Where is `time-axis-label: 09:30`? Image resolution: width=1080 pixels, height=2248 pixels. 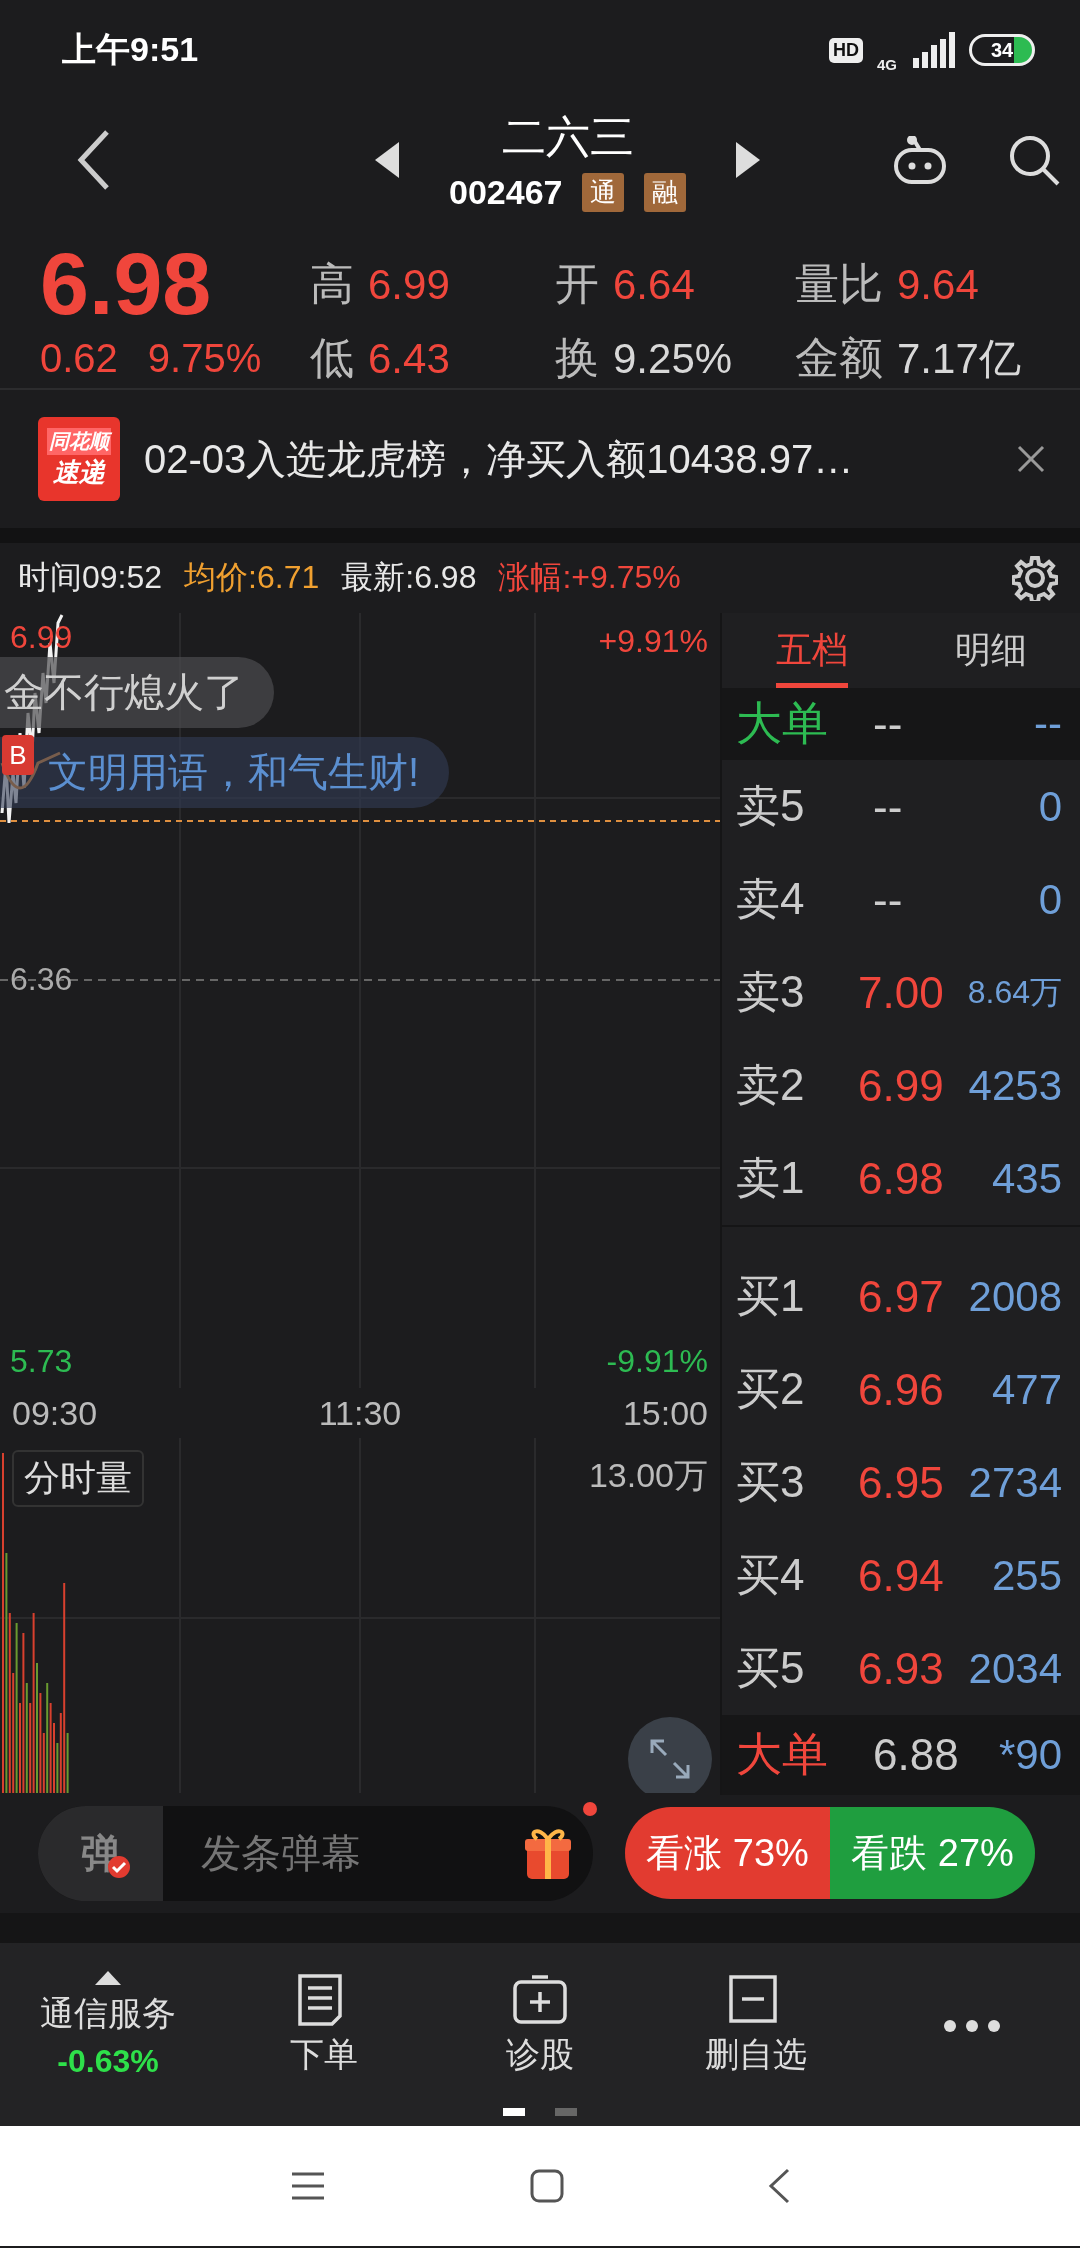
time-axis-label: 09:30 is located at coordinates (55, 1413).